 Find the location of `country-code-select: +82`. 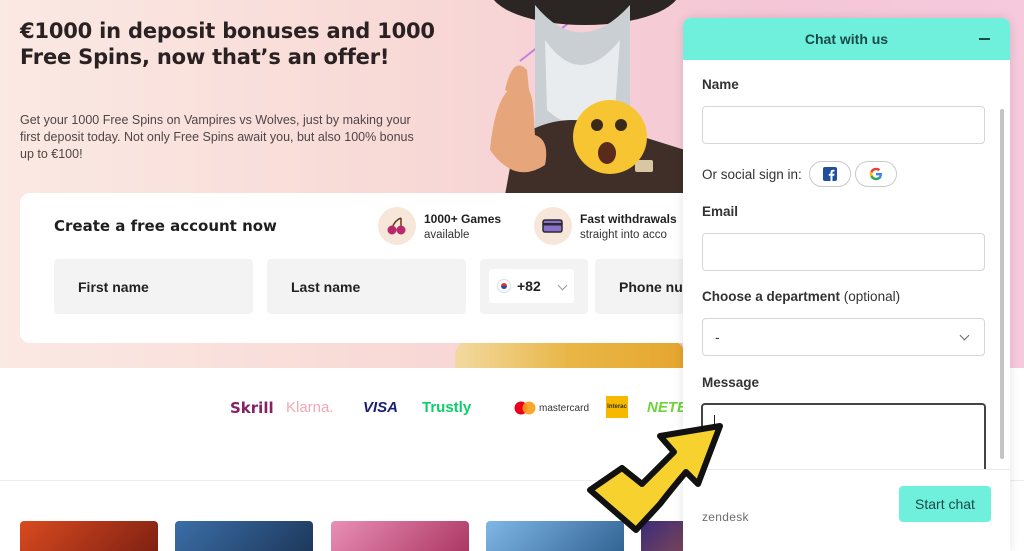

country-code-select: +82 is located at coordinates (531, 286).